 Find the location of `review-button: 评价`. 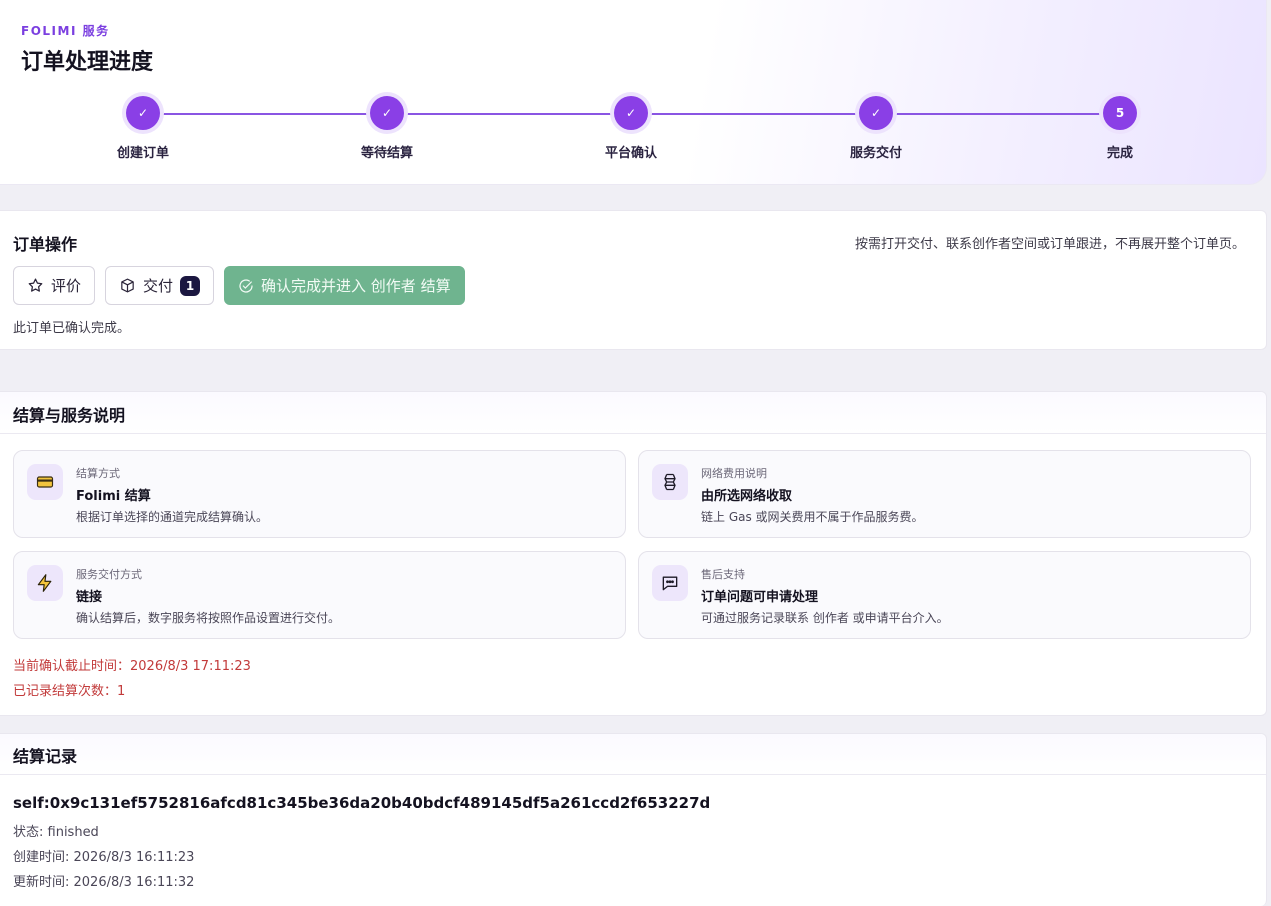

review-button: 评价 is located at coordinates (54, 285).